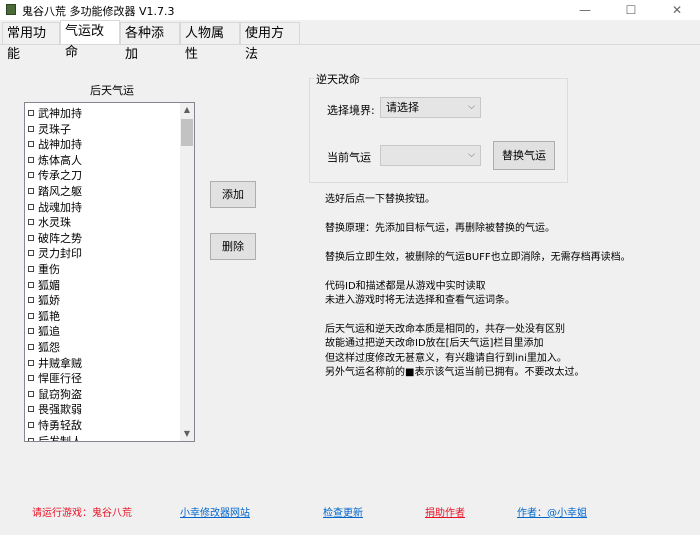  I want to click on list-item: 灵珠子, so click(49, 129).